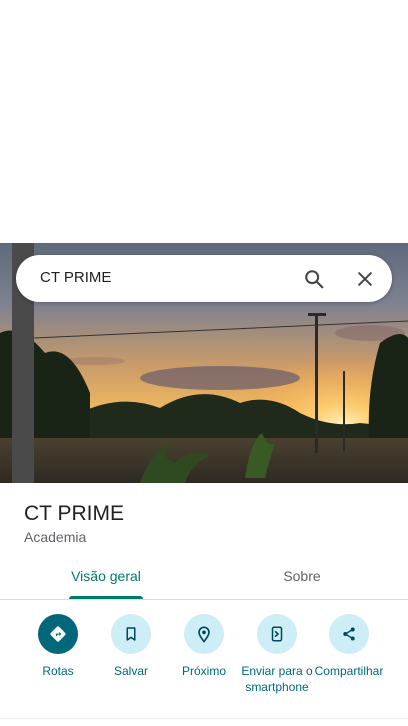  What do you see at coordinates (58, 671) in the screenshot?
I see `directions-label: Rotas` at bounding box center [58, 671].